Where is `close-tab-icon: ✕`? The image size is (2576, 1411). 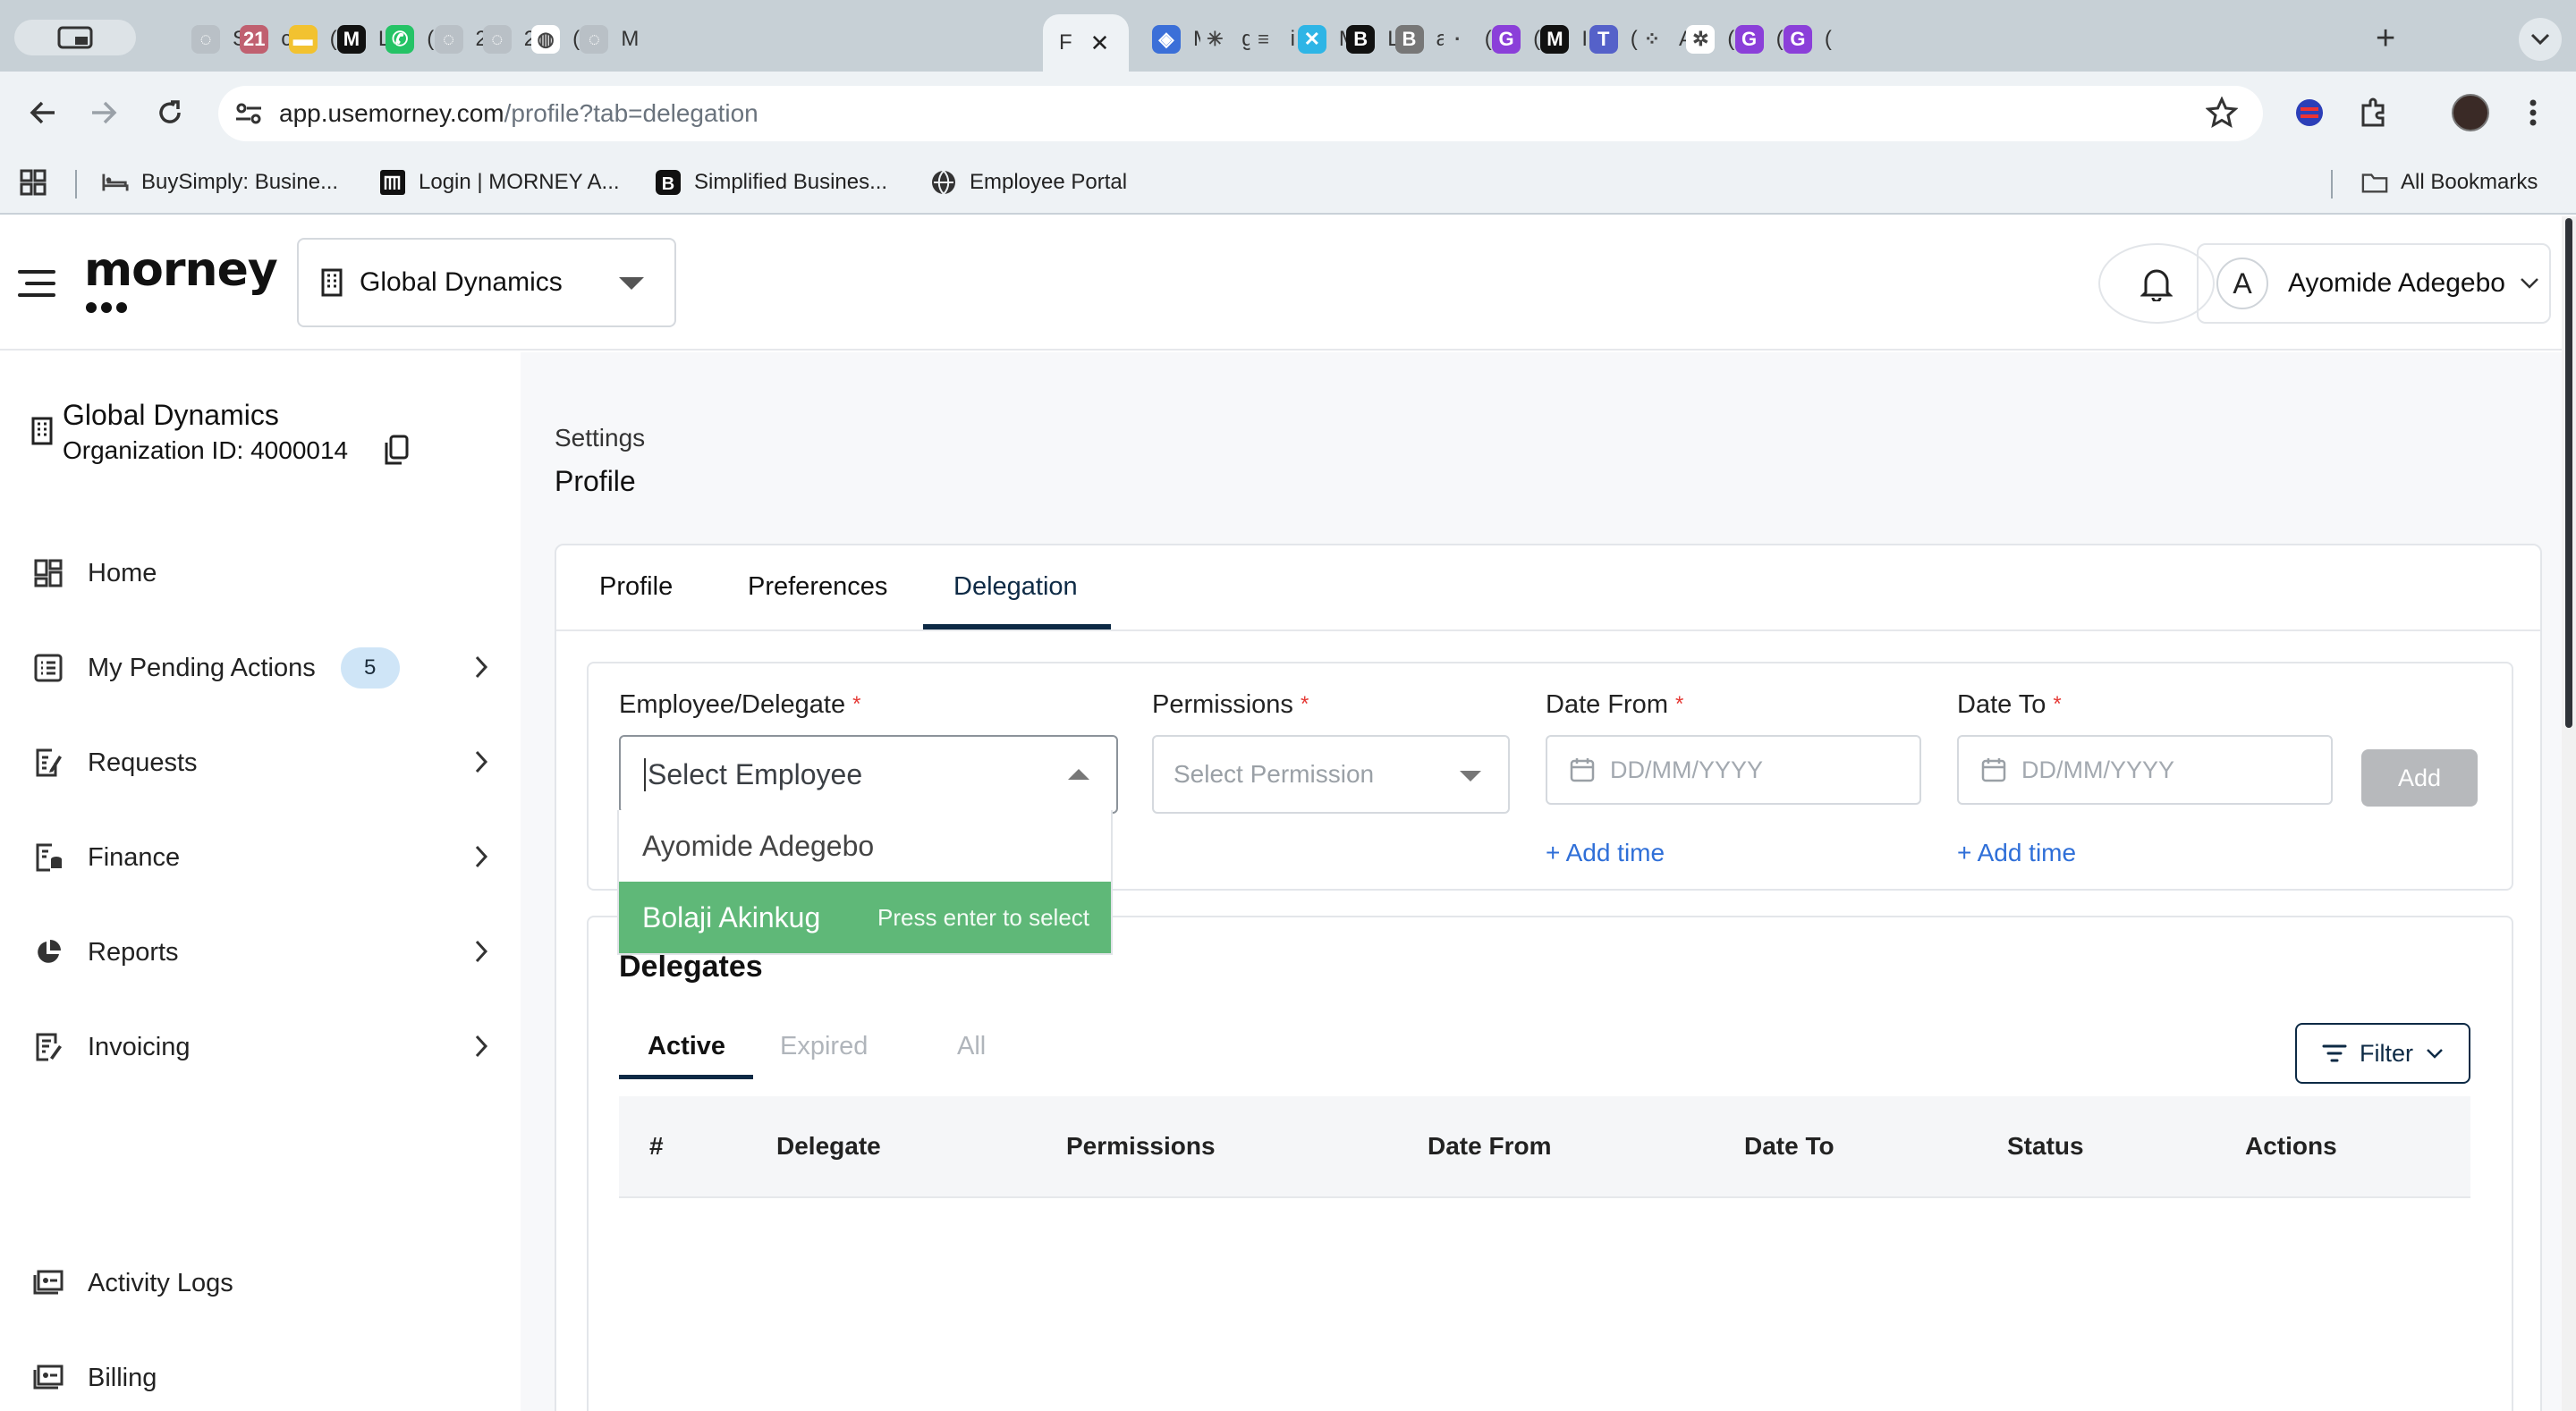 close-tab-icon: ✕ is located at coordinates (1100, 44).